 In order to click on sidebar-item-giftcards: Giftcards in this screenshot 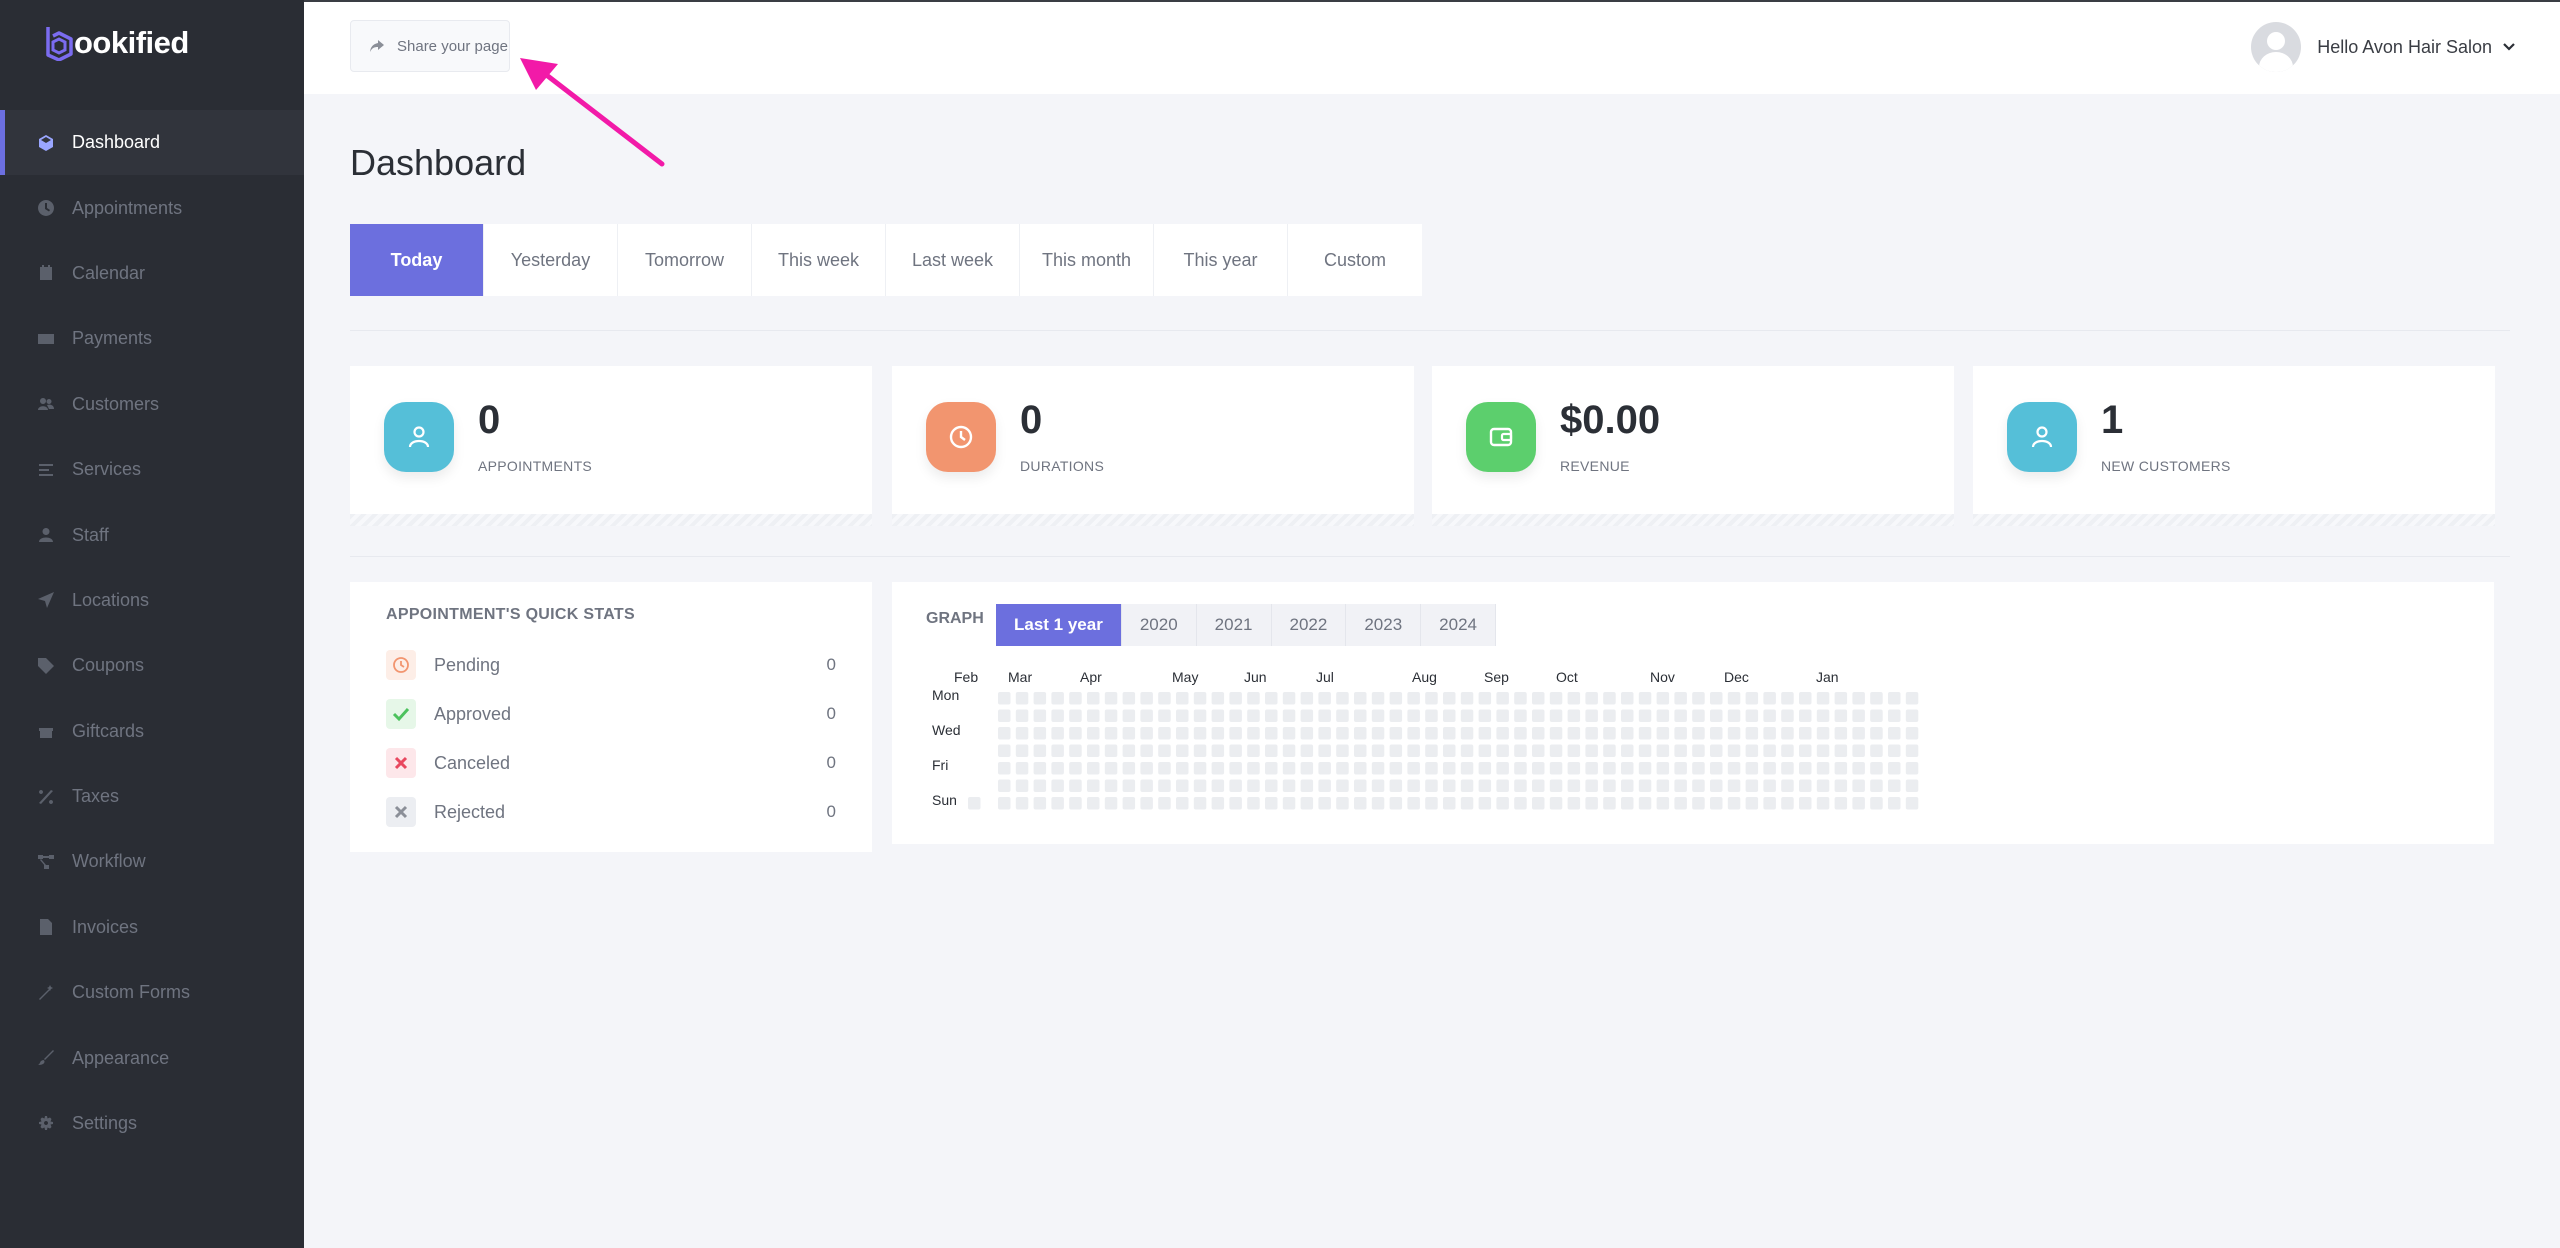, I will do `click(152, 731)`.